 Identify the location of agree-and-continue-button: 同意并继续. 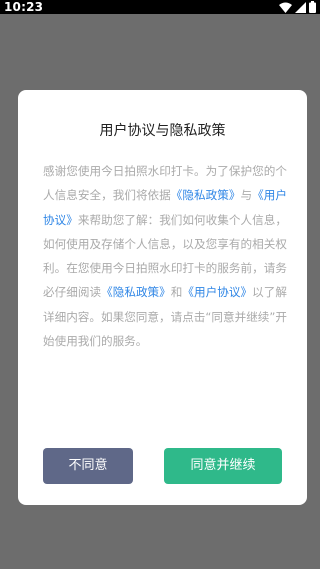
(223, 466).